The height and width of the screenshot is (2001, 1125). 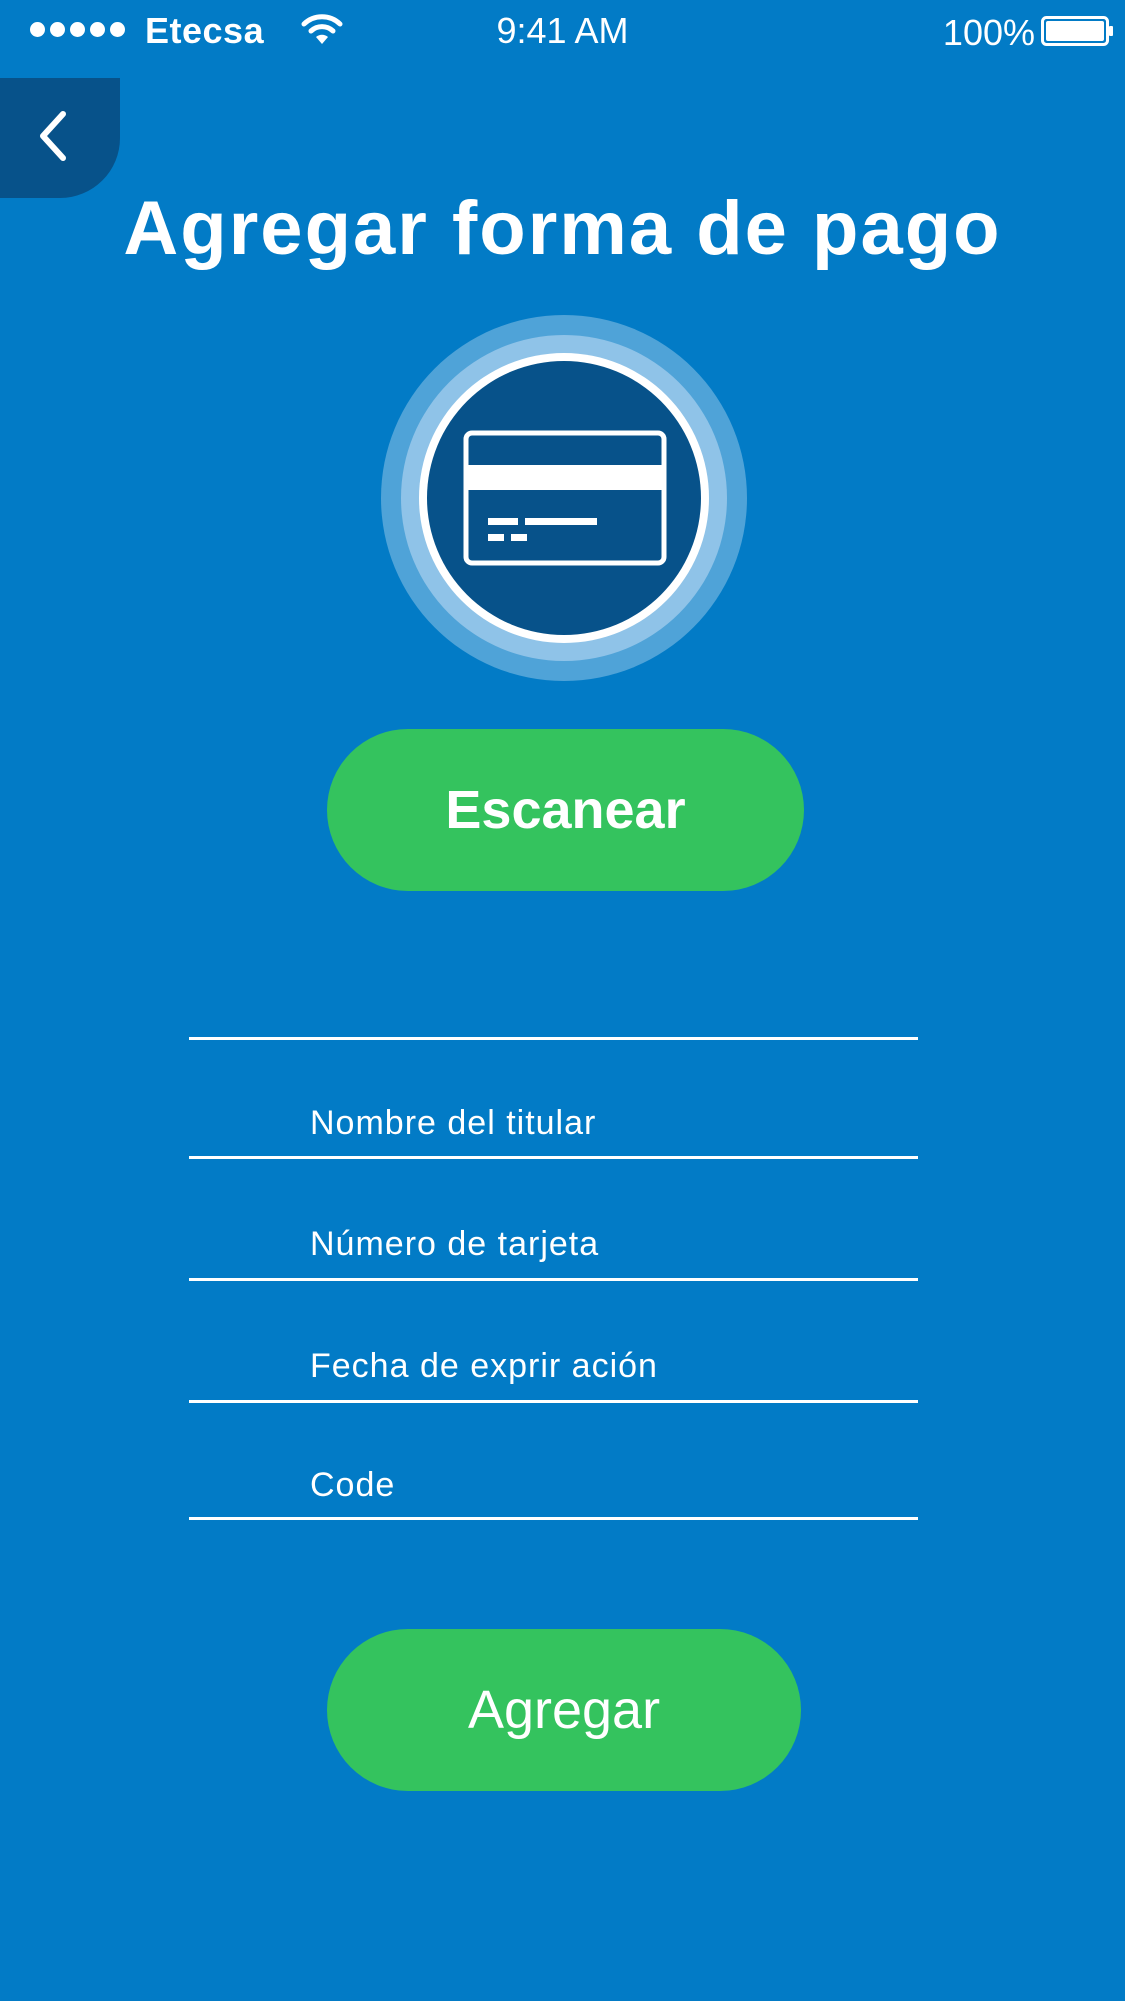 I want to click on expiry-date-input, so click(x=553, y=1352).